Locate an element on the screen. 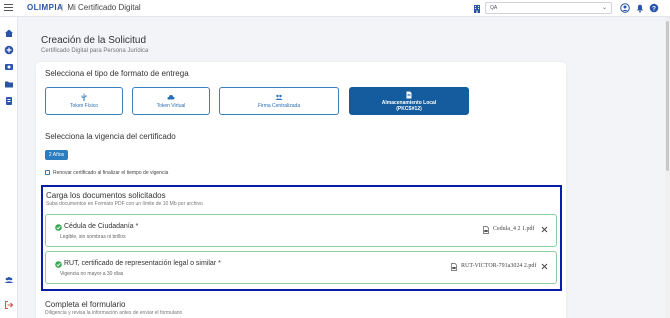 Image resolution: width=670 pixels, height=318 pixels. building-icon is located at coordinates (477, 9).